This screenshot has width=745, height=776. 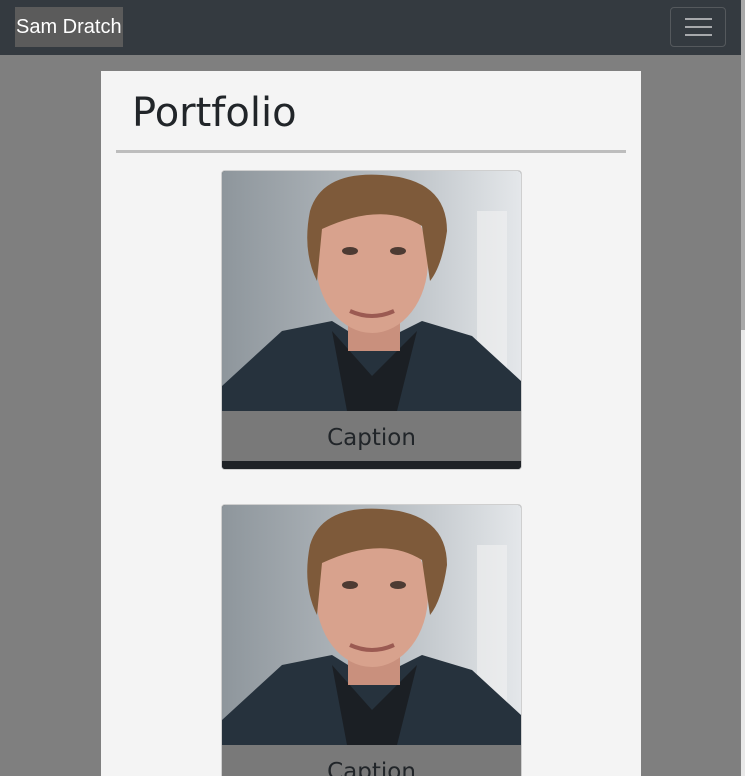 I want to click on portfolio-card: Caption, so click(x=371, y=640).